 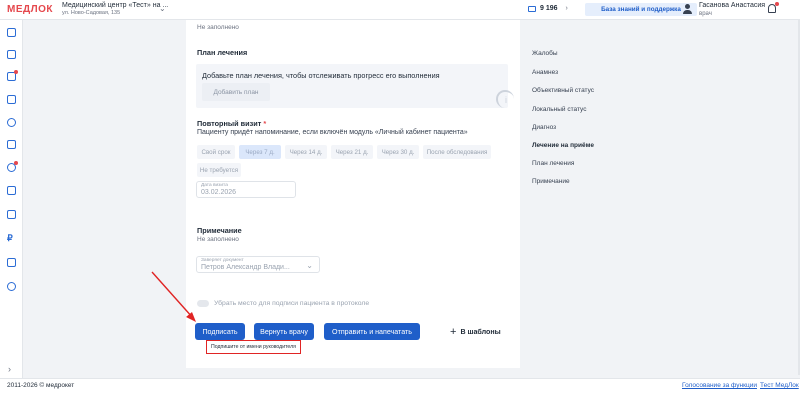 What do you see at coordinates (246, 189) in the screenshot?
I see `visit-date-field: Дата визита 03.02.2026` at bounding box center [246, 189].